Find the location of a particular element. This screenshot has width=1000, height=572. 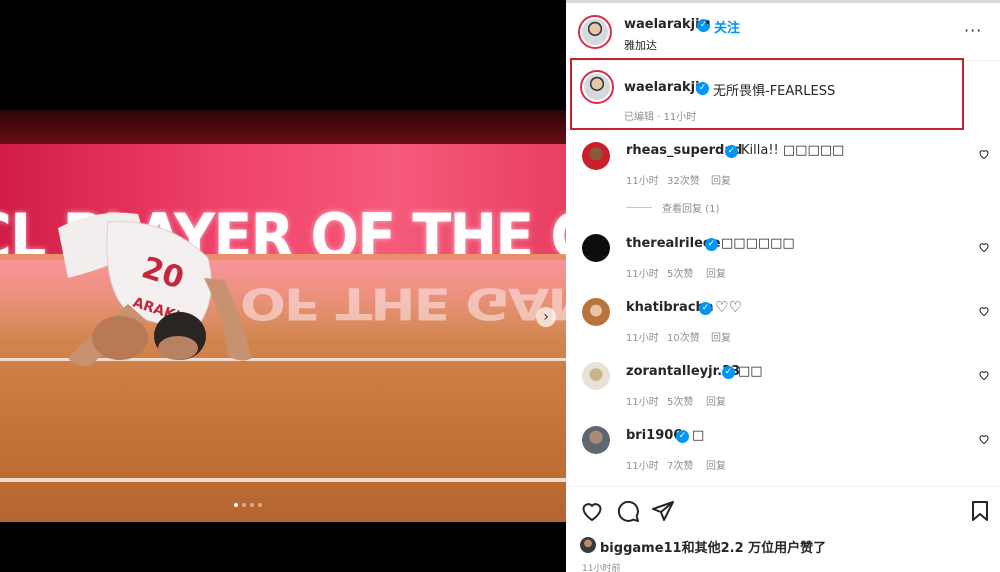

caption-text: 无所畏惧-FEARLESS is located at coordinates (774, 91).